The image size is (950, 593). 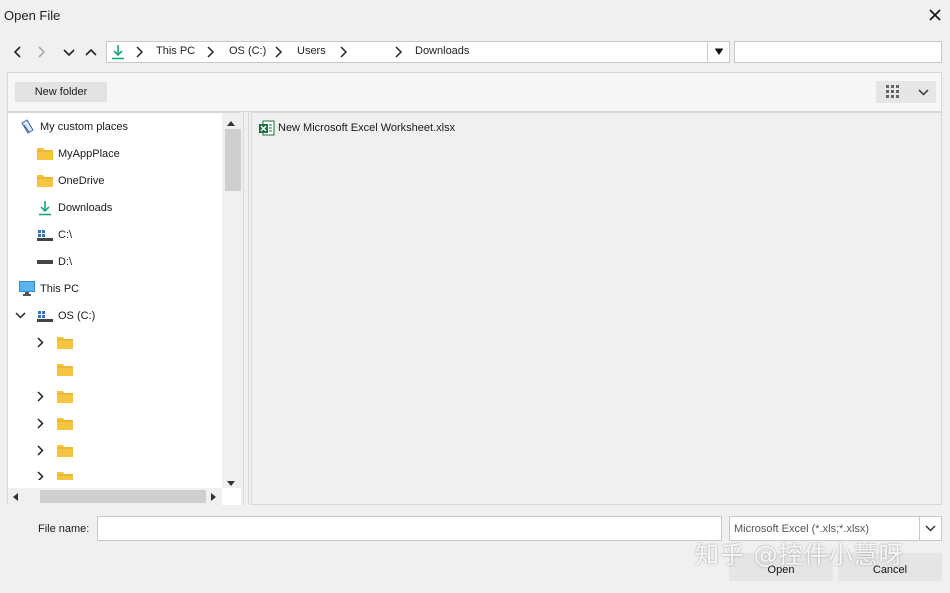 What do you see at coordinates (115, 315) in the screenshot?
I see `tree-item-os-c: OS (C:)` at bounding box center [115, 315].